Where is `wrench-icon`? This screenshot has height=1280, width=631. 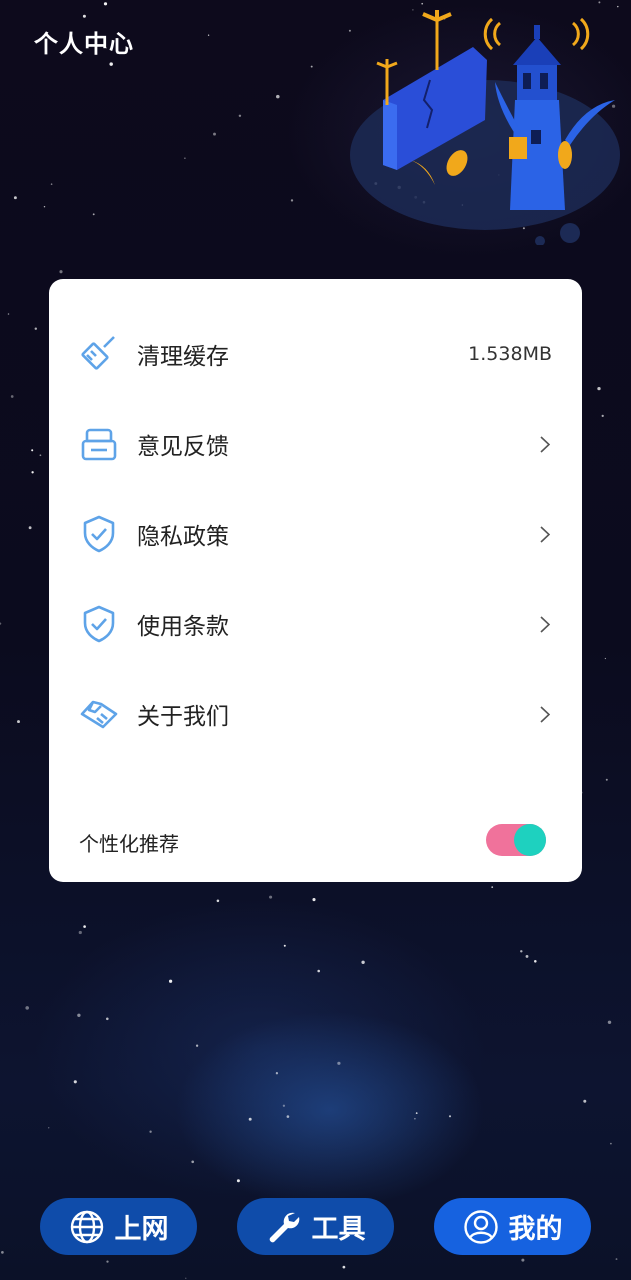
wrench-icon is located at coordinates (284, 1227).